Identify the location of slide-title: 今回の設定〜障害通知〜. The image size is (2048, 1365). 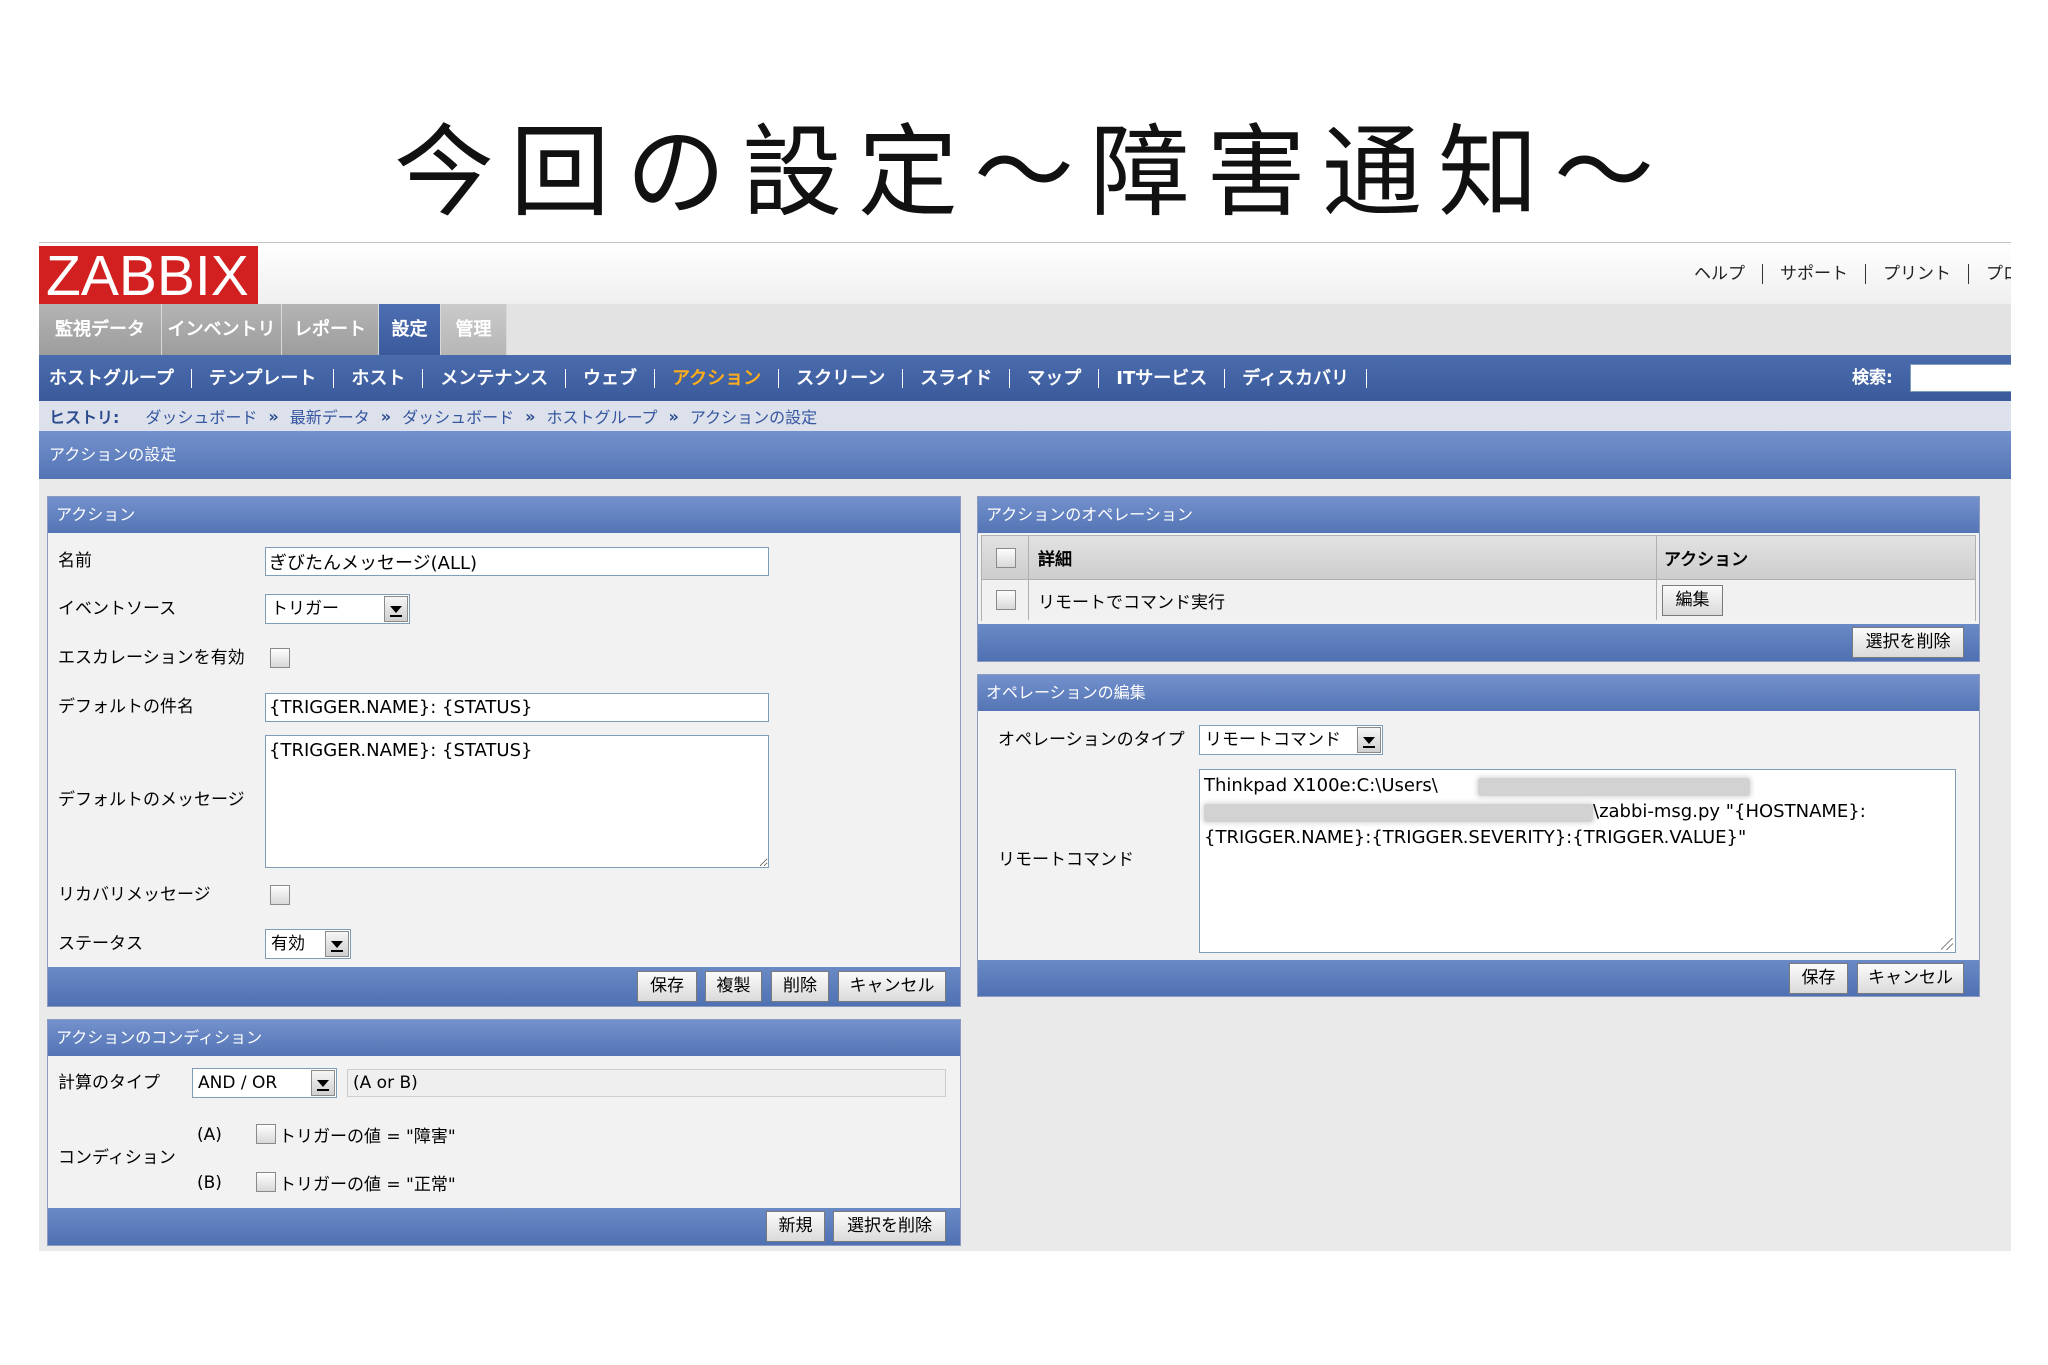
(1032, 172).